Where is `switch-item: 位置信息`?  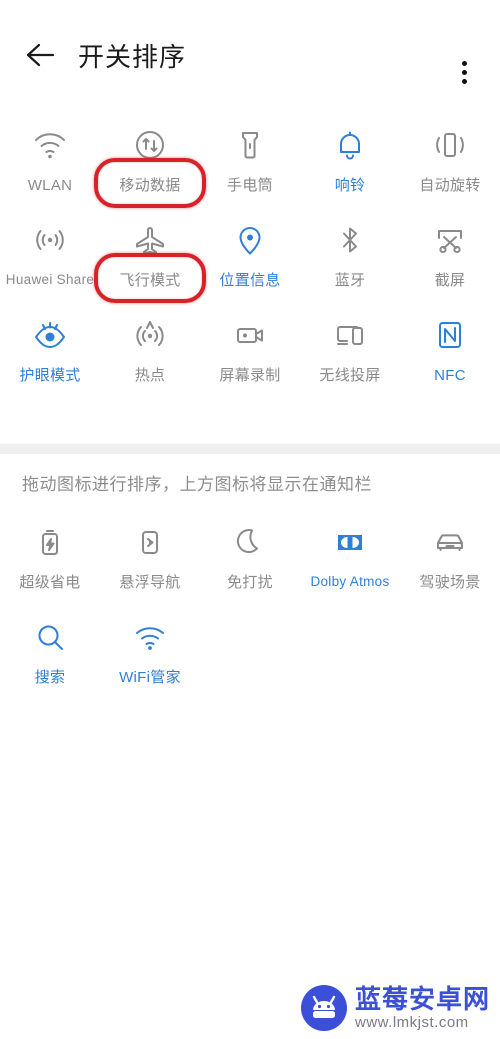
switch-item: 位置信息 is located at coordinates (250, 260).